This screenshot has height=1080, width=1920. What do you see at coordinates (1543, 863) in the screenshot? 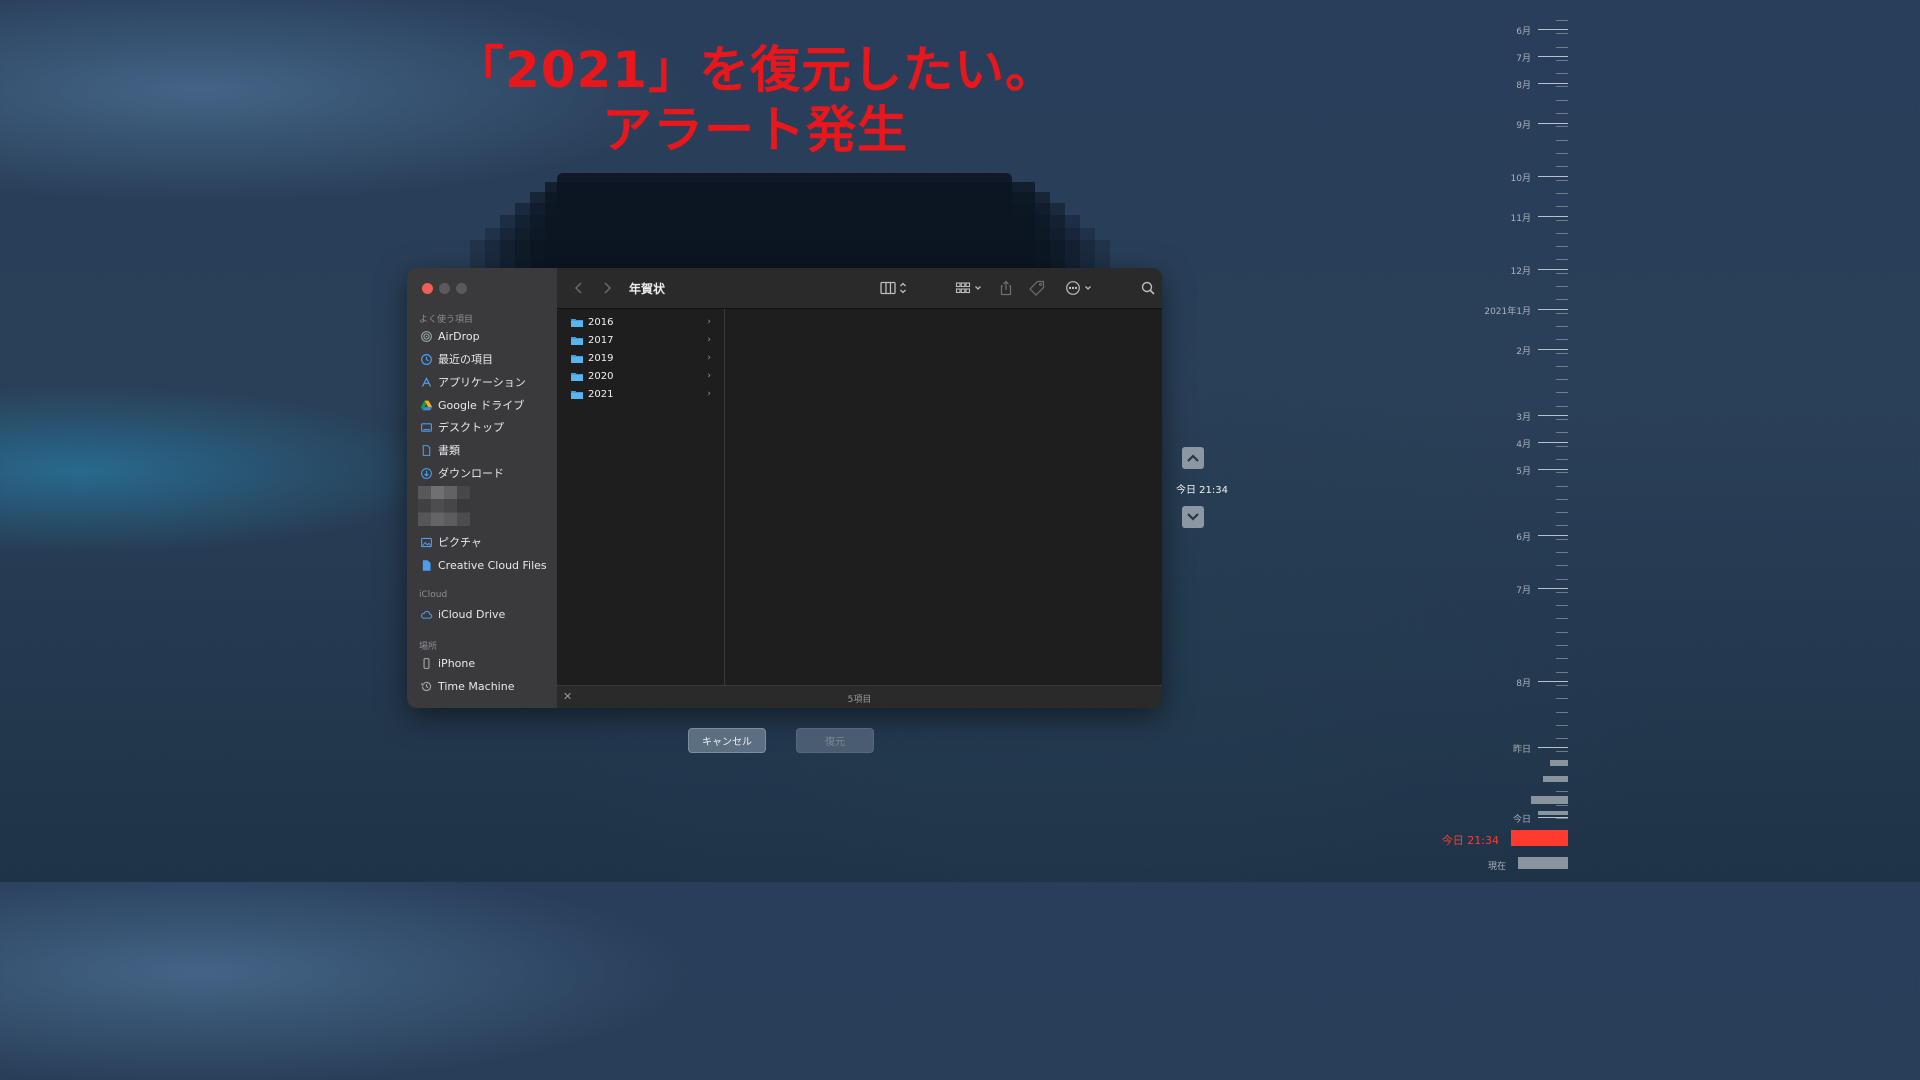
I see `timeline-now-bar` at bounding box center [1543, 863].